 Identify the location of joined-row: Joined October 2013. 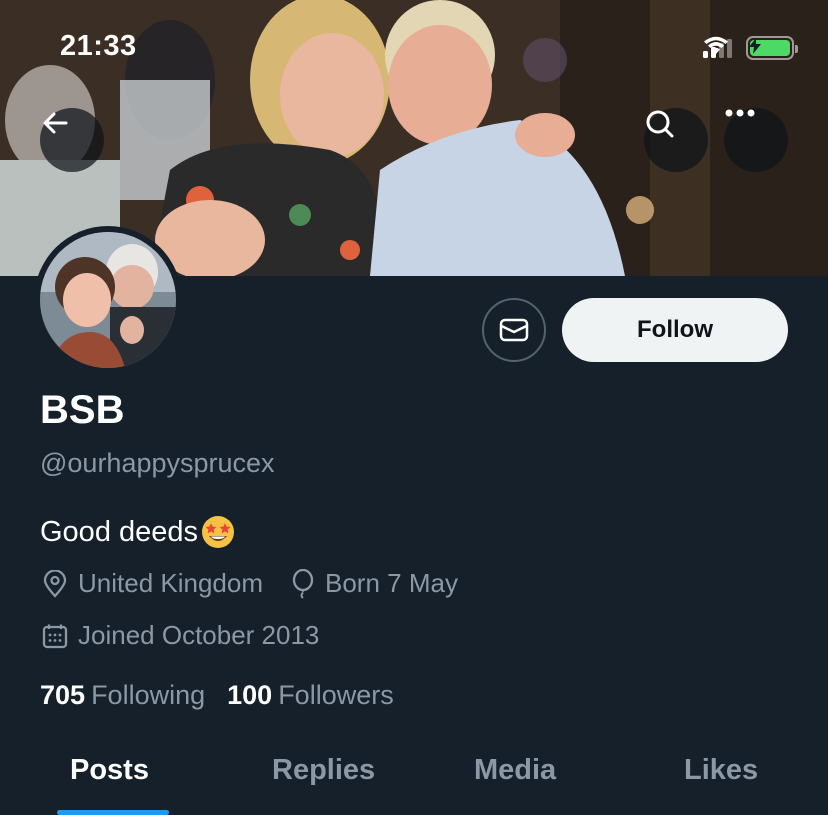
(194, 635).